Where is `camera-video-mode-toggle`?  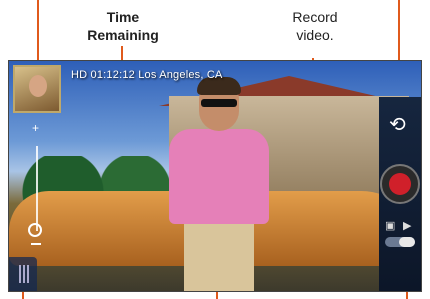 camera-video-mode-toggle is located at coordinates (400, 242).